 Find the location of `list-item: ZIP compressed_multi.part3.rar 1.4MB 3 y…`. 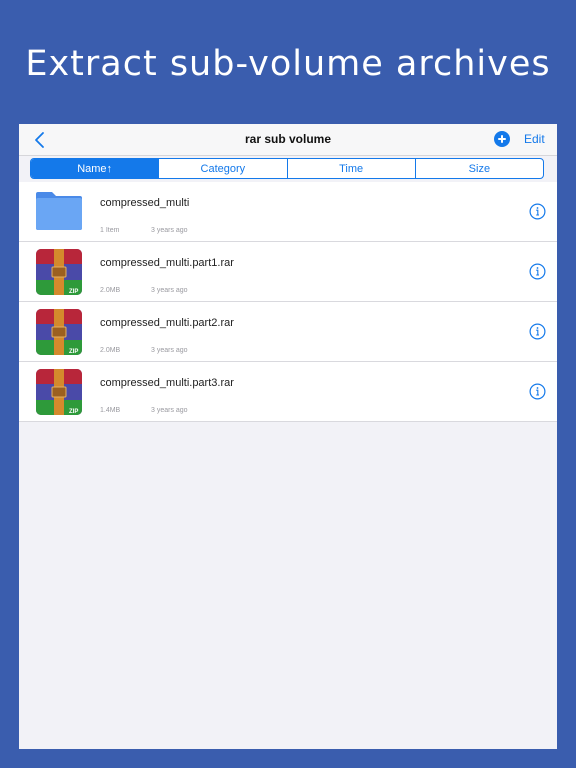

list-item: ZIP compressed_multi.part3.rar 1.4MB 3 y… is located at coordinates (288, 392).